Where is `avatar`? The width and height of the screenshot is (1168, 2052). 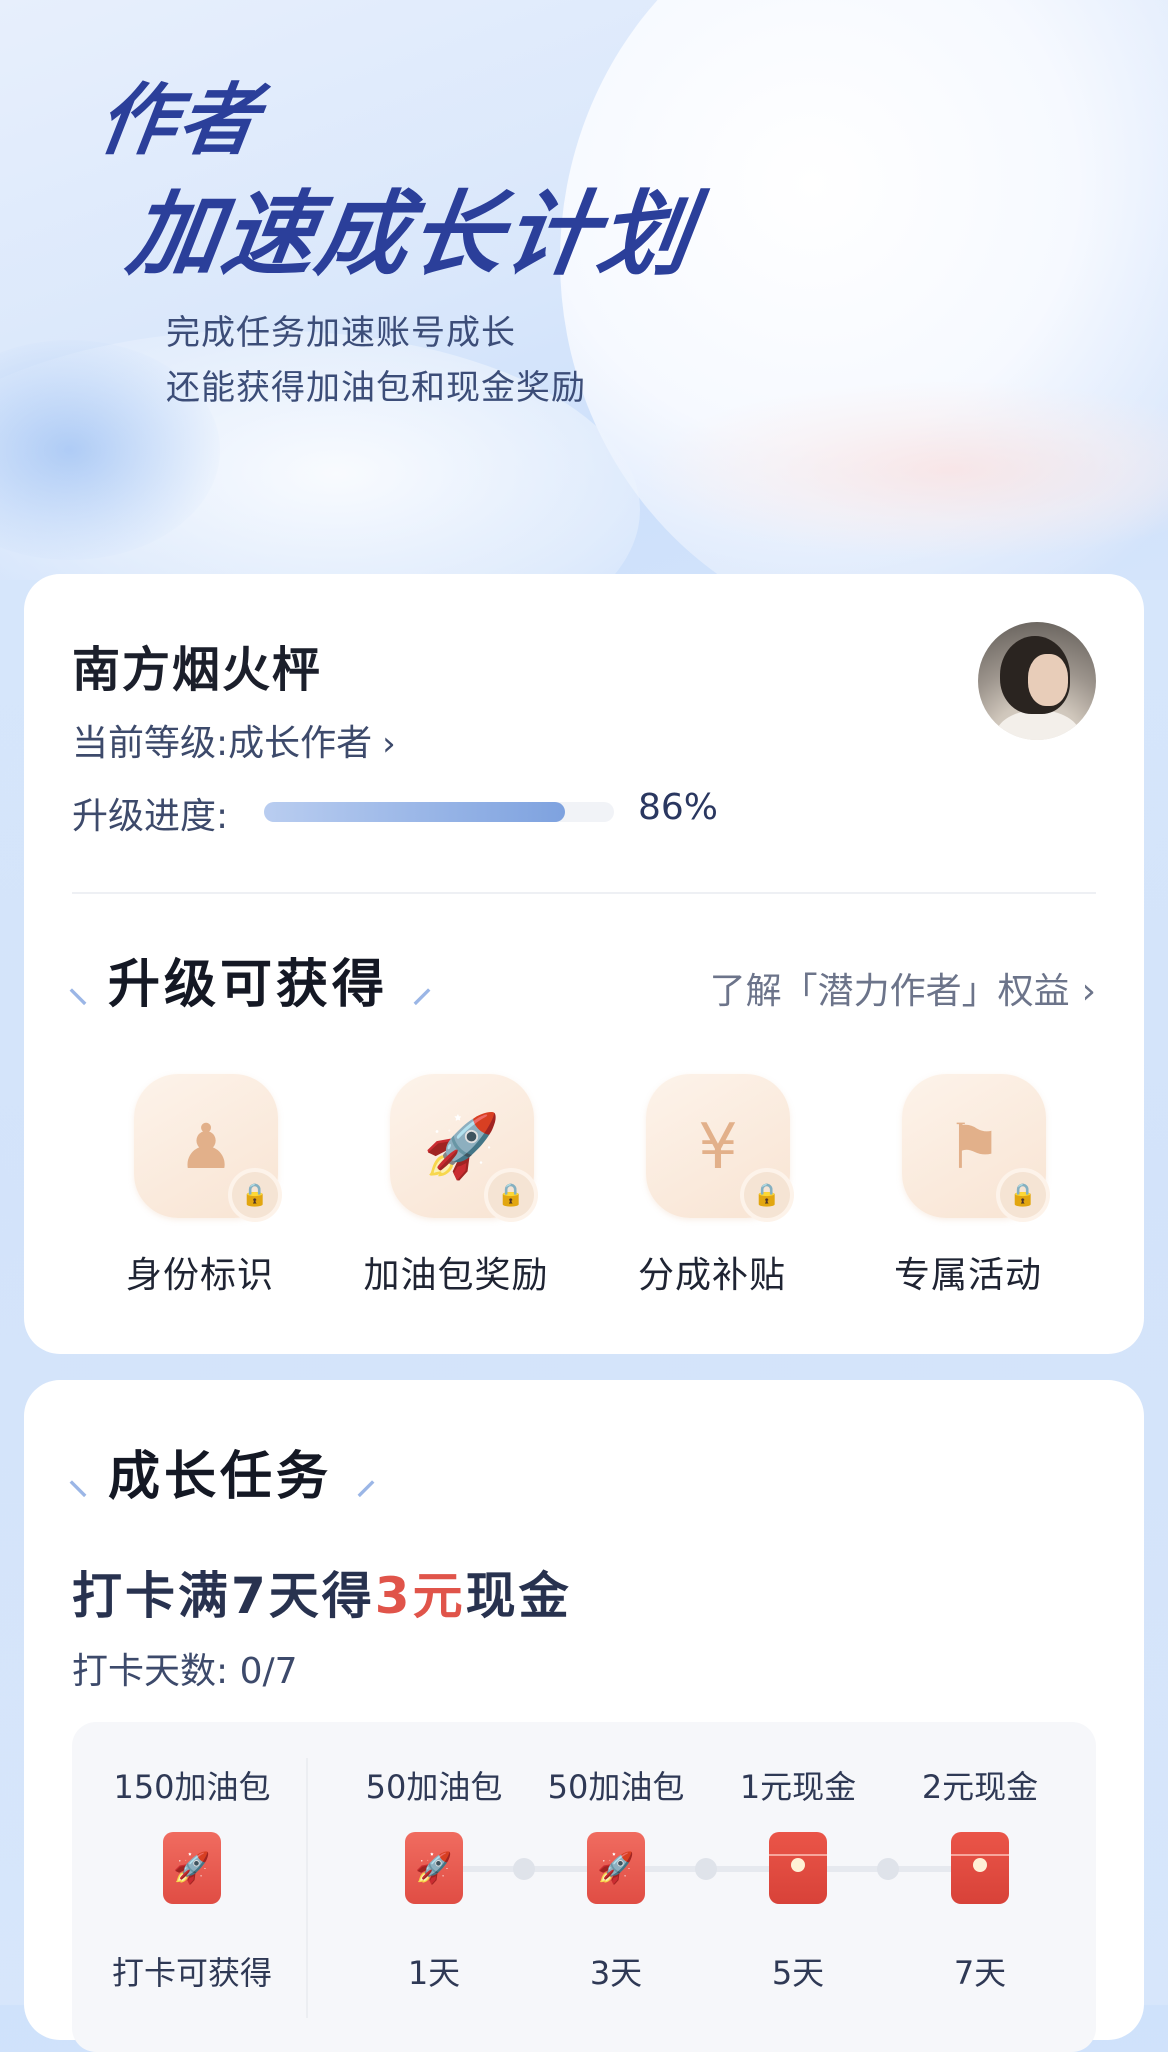 avatar is located at coordinates (1037, 681).